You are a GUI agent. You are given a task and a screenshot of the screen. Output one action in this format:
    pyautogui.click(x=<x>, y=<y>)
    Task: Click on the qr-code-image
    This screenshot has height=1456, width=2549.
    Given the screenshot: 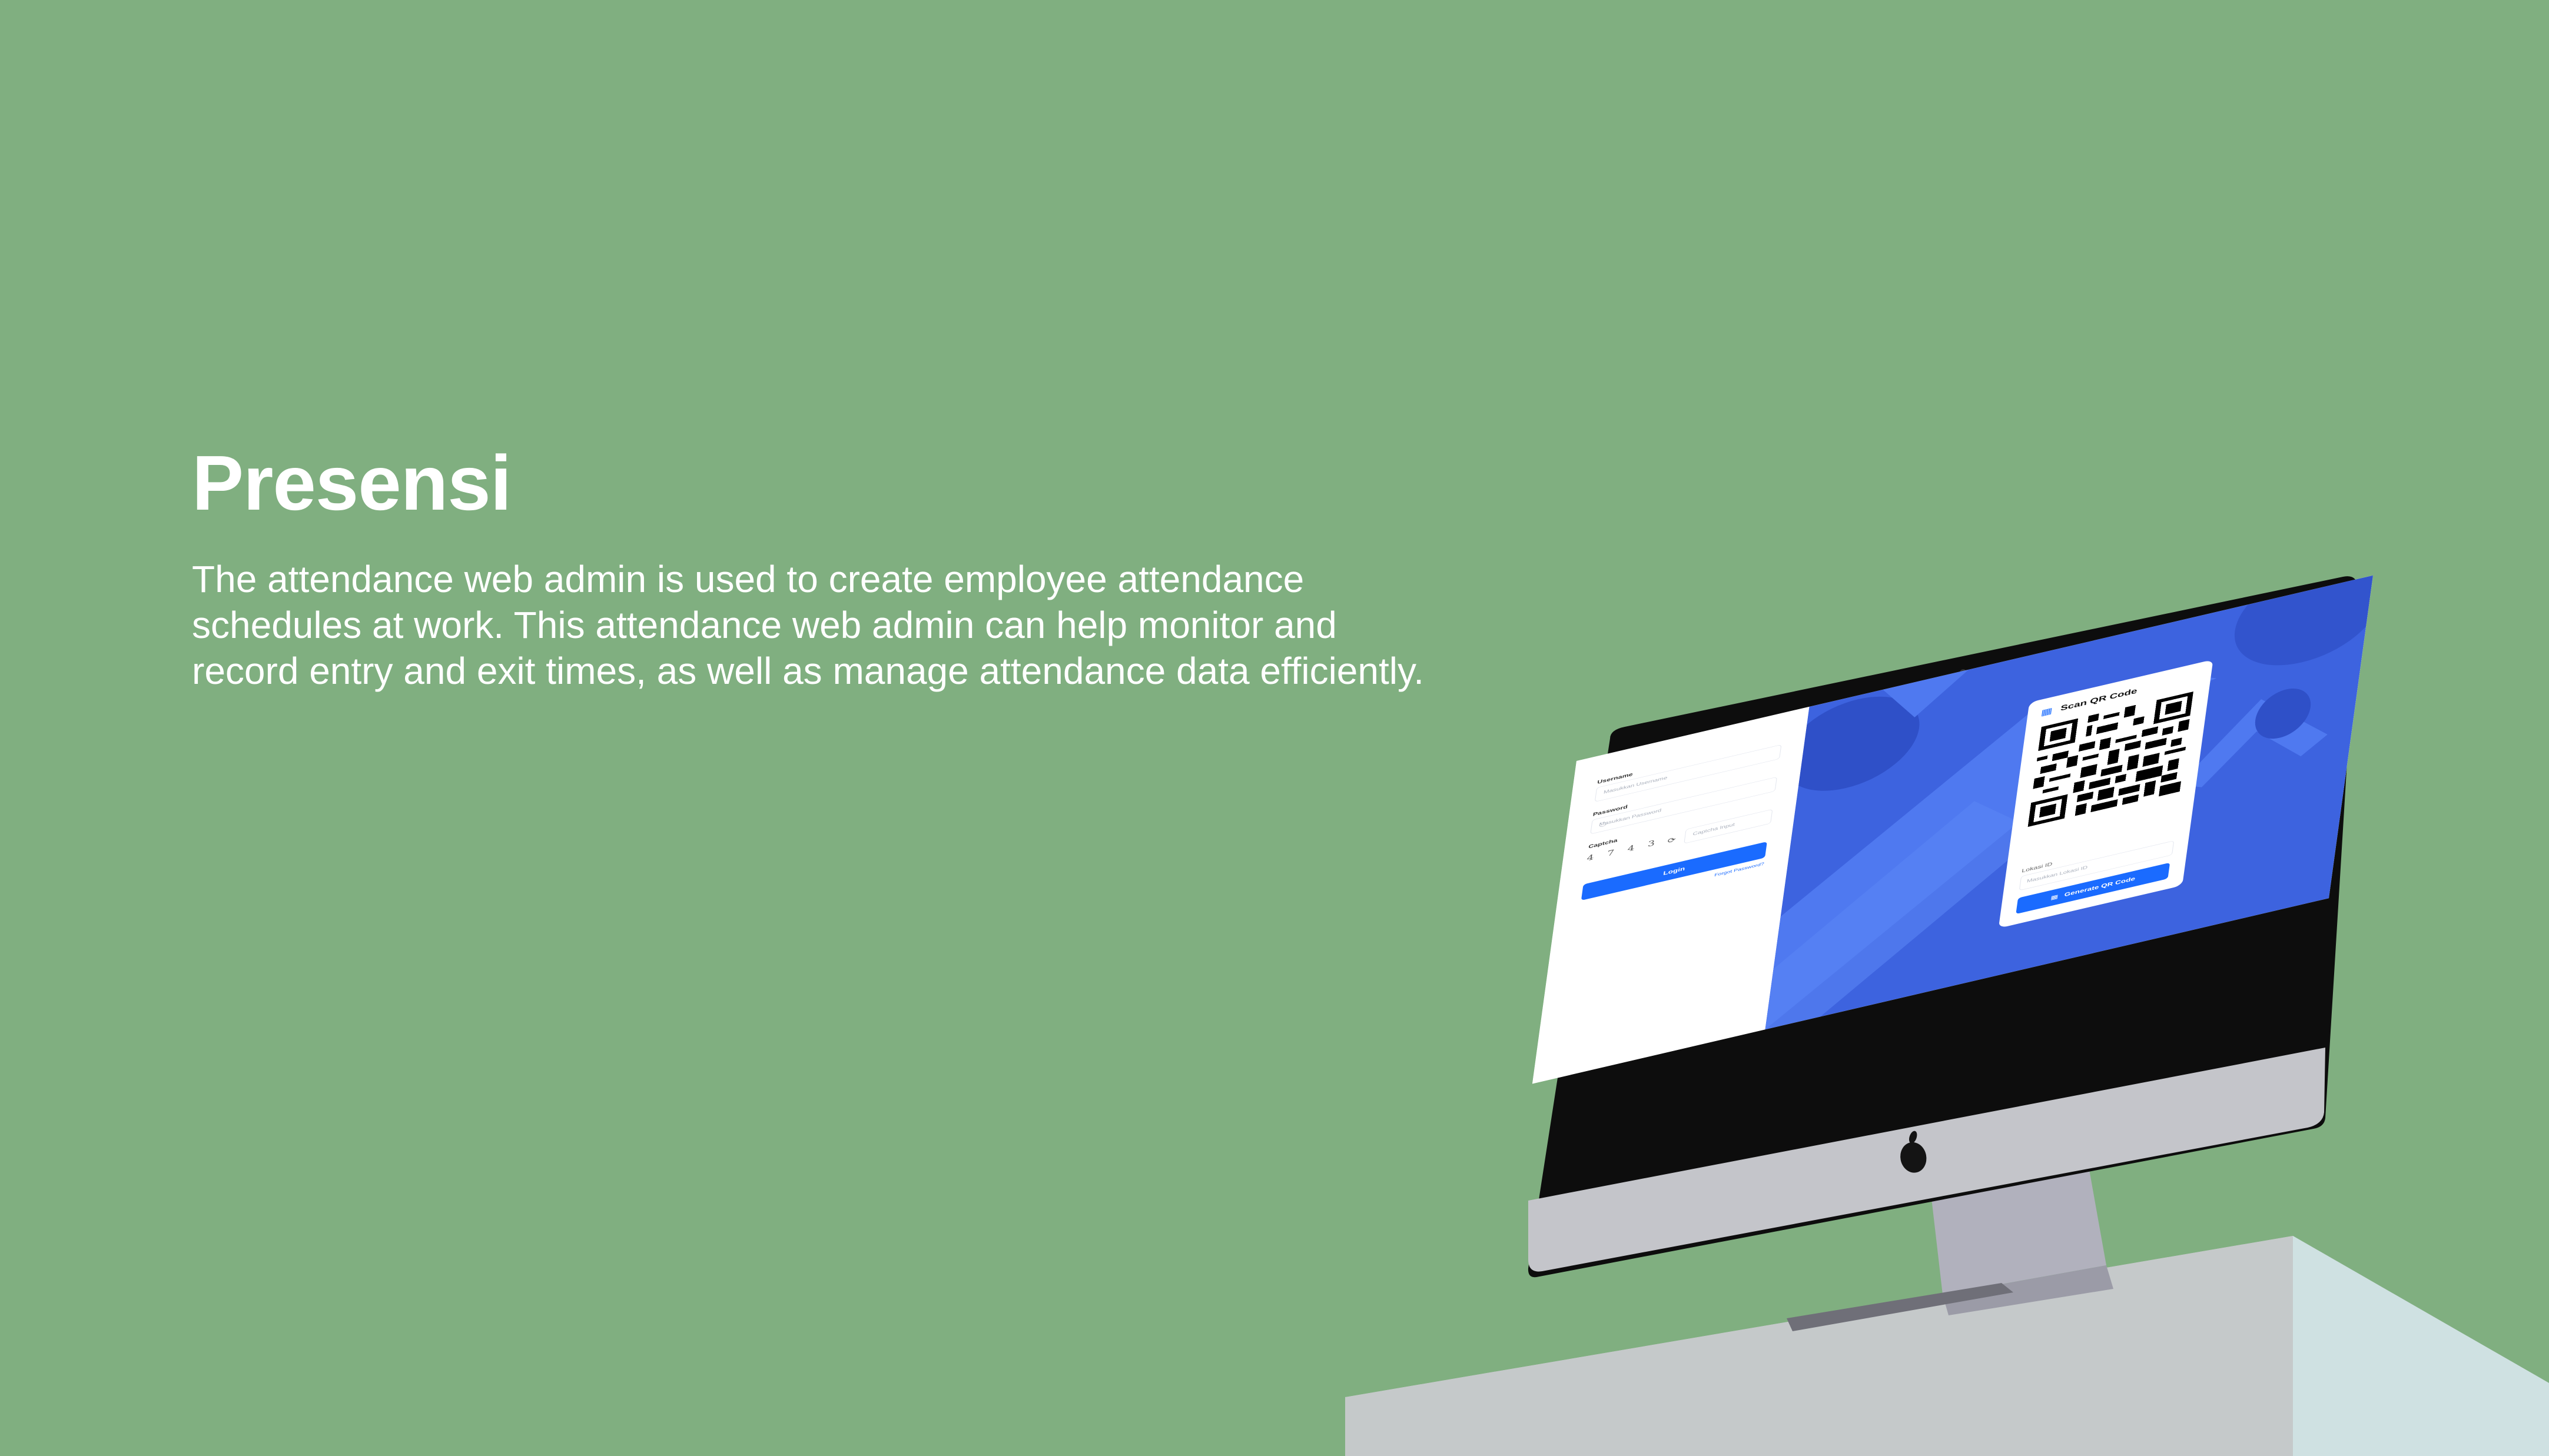 What is the action you would take?
    pyautogui.click(x=2110, y=759)
    